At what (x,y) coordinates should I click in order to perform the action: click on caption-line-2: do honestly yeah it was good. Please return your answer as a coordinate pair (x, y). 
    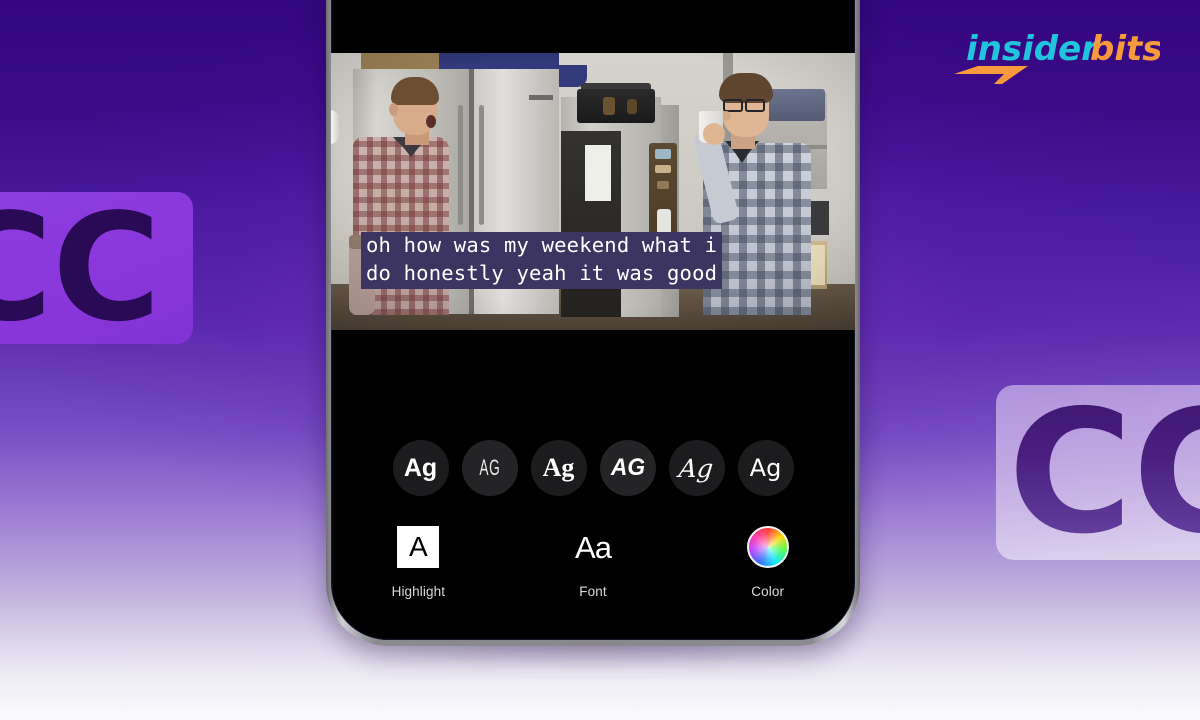
    Looking at the image, I should click on (542, 274).